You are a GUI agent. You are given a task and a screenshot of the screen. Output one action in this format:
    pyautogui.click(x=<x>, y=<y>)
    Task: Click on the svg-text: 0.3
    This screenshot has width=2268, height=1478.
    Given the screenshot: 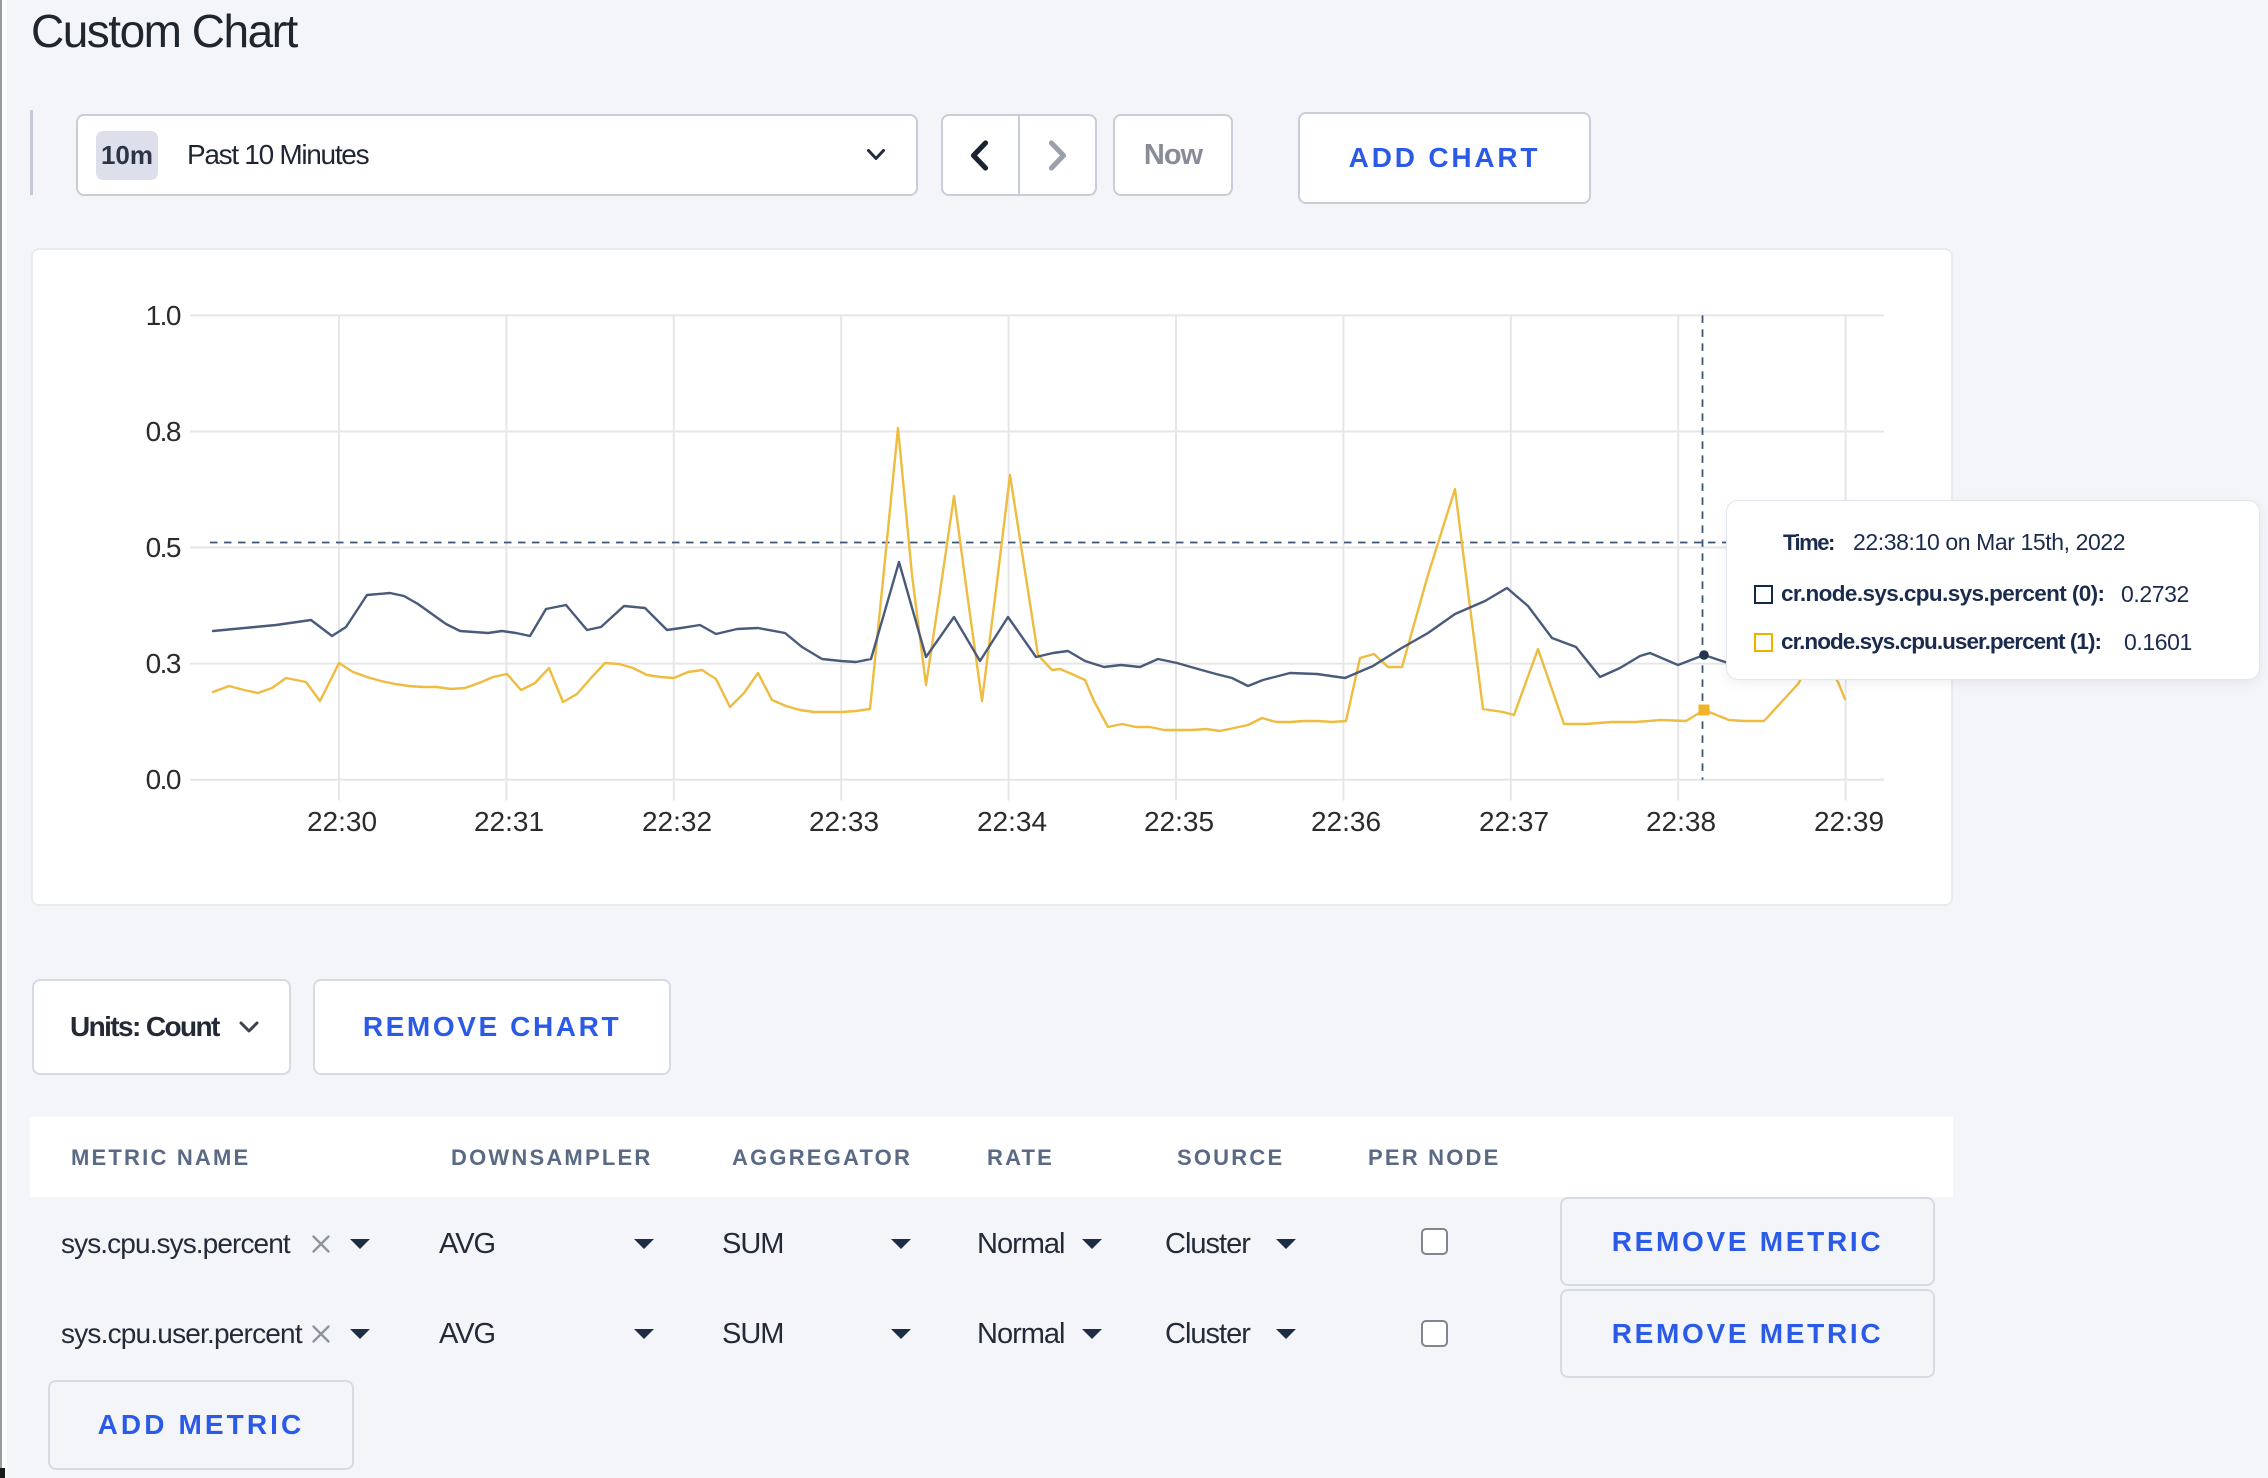 What is the action you would take?
    pyautogui.click(x=163, y=663)
    